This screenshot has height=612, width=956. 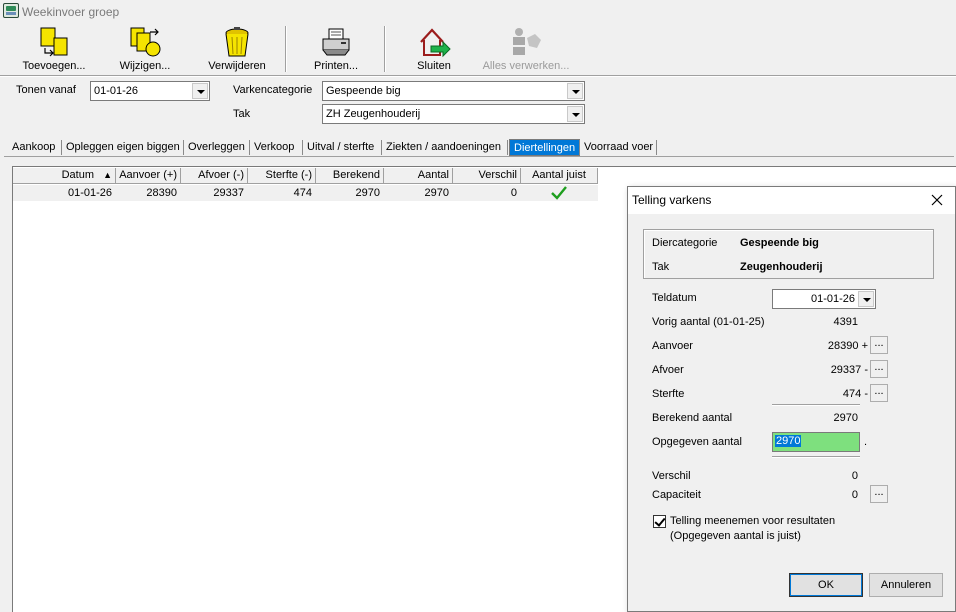 What do you see at coordinates (674, 298) in the screenshot?
I see `count-date-label: Teldatum` at bounding box center [674, 298].